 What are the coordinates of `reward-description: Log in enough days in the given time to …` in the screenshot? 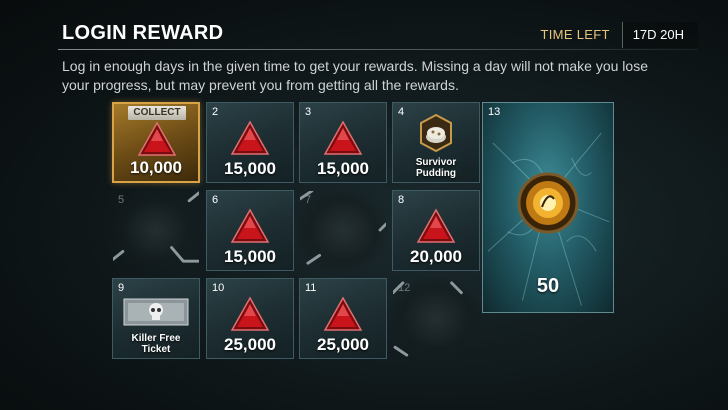 It's located at (355, 75).